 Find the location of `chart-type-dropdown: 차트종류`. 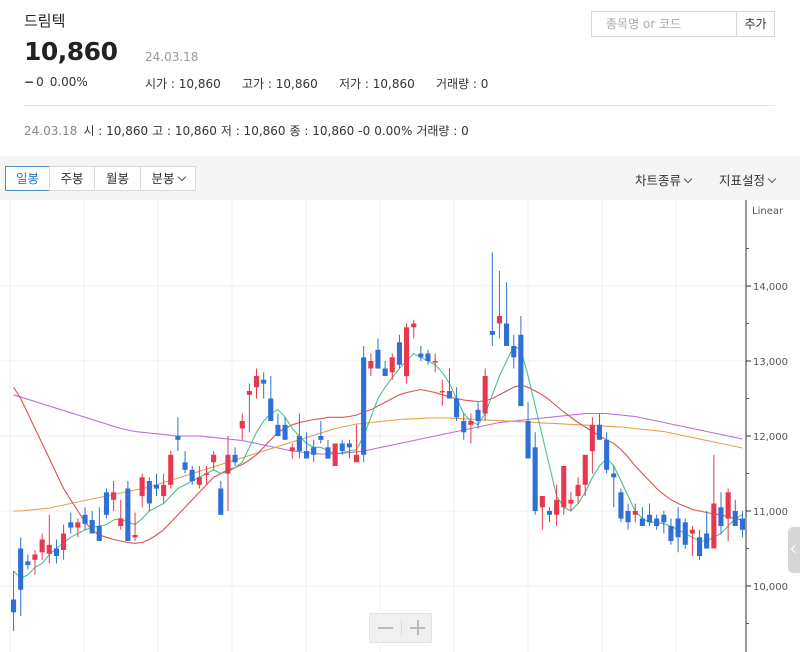

chart-type-dropdown: 차트종류 is located at coordinates (664, 179).